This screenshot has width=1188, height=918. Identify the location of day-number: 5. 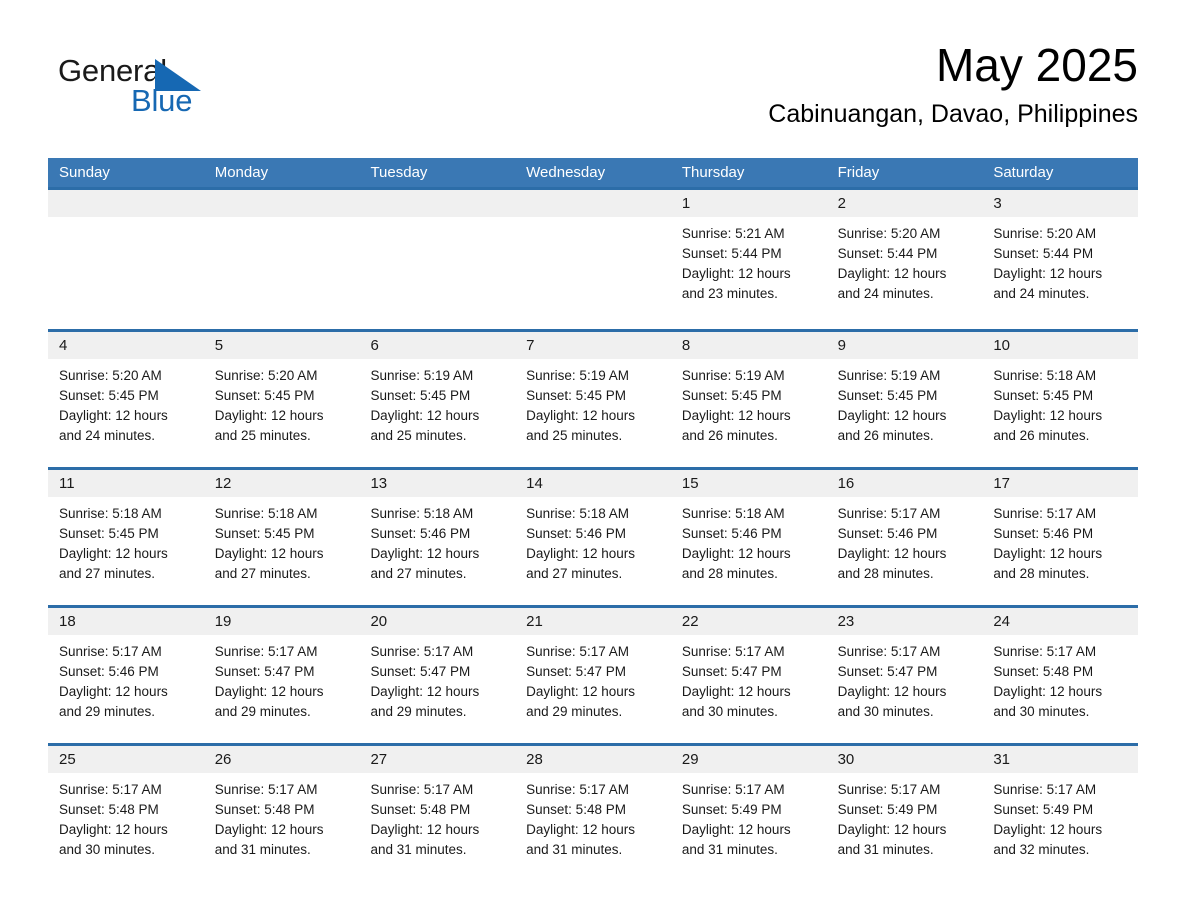
(282, 345).